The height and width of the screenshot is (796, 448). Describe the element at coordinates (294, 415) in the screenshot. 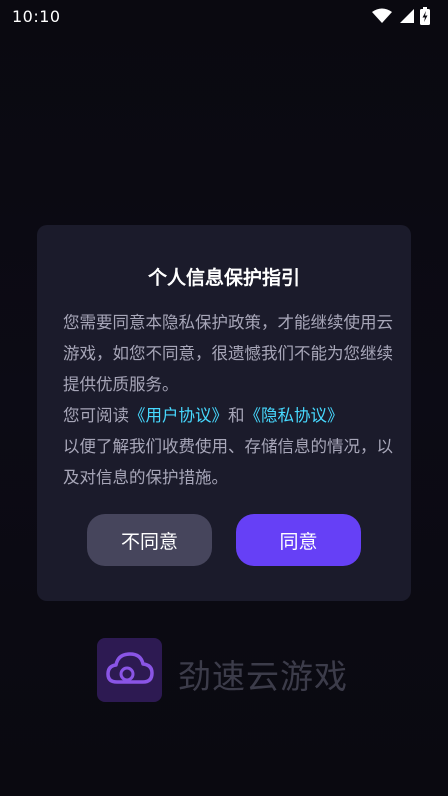

I see `privacy-policy-link: 《隐私协议》` at that location.